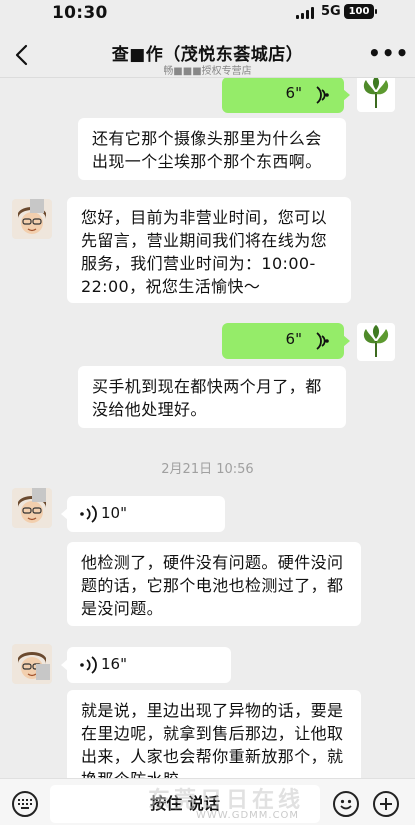 Image resolution: width=415 pixels, height=825 pixels. Describe the element at coordinates (207, 15) in the screenshot. I see `status-bar: 10:30 5G 100` at that location.